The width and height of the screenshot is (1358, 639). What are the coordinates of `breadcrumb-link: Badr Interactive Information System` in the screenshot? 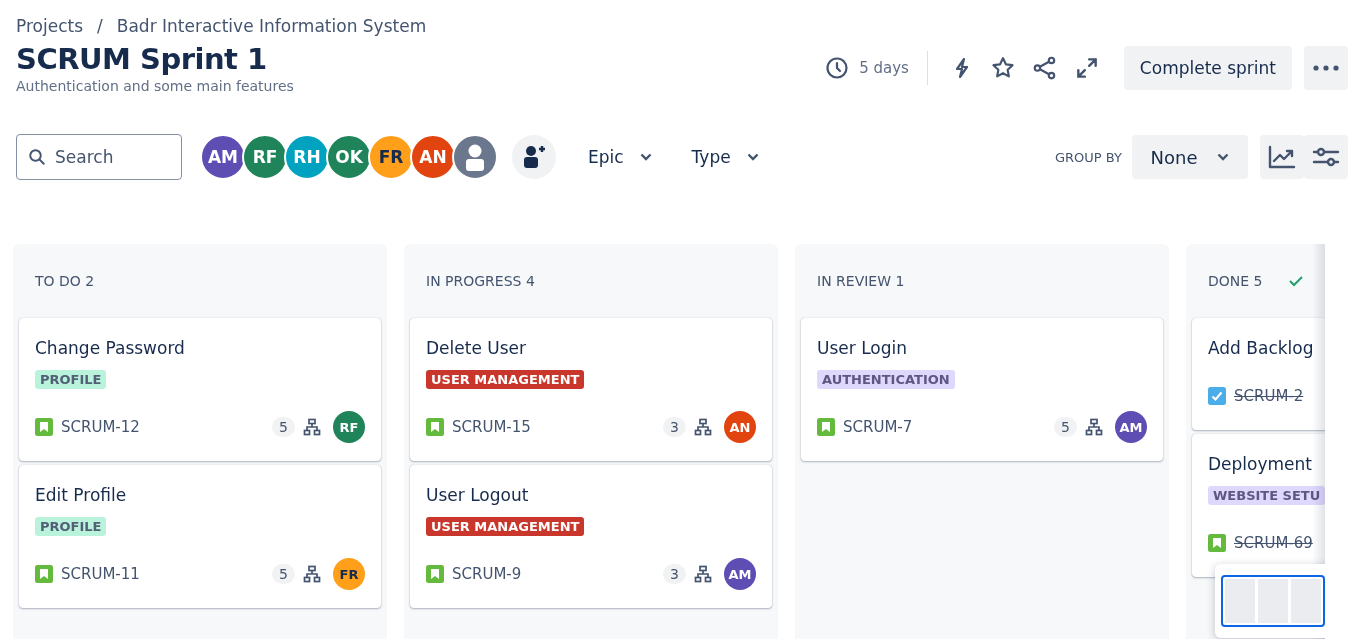 It's located at (271, 26).